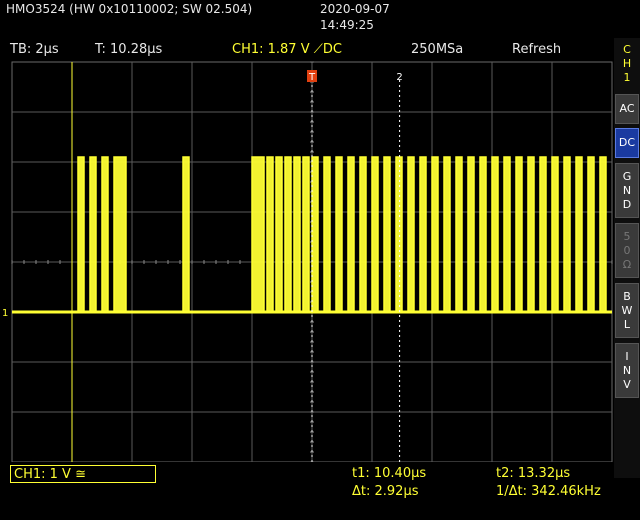 This screenshot has height=520, width=640. Describe the element at coordinates (5, 313) in the screenshot. I see `ch1-ground-marker: 1` at that location.